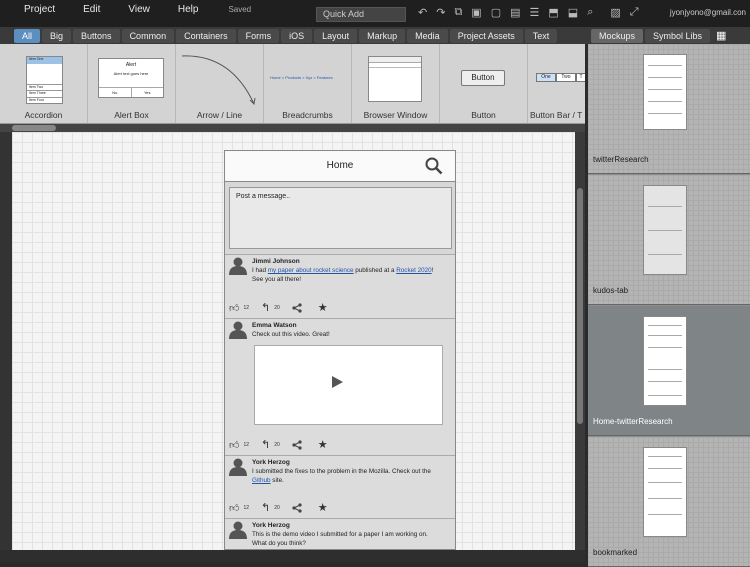 The height and width of the screenshot is (567, 750). What do you see at coordinates (476, 12) in the screenshot?
I see `group-icon: ▣` at bounding box center [476, 12].